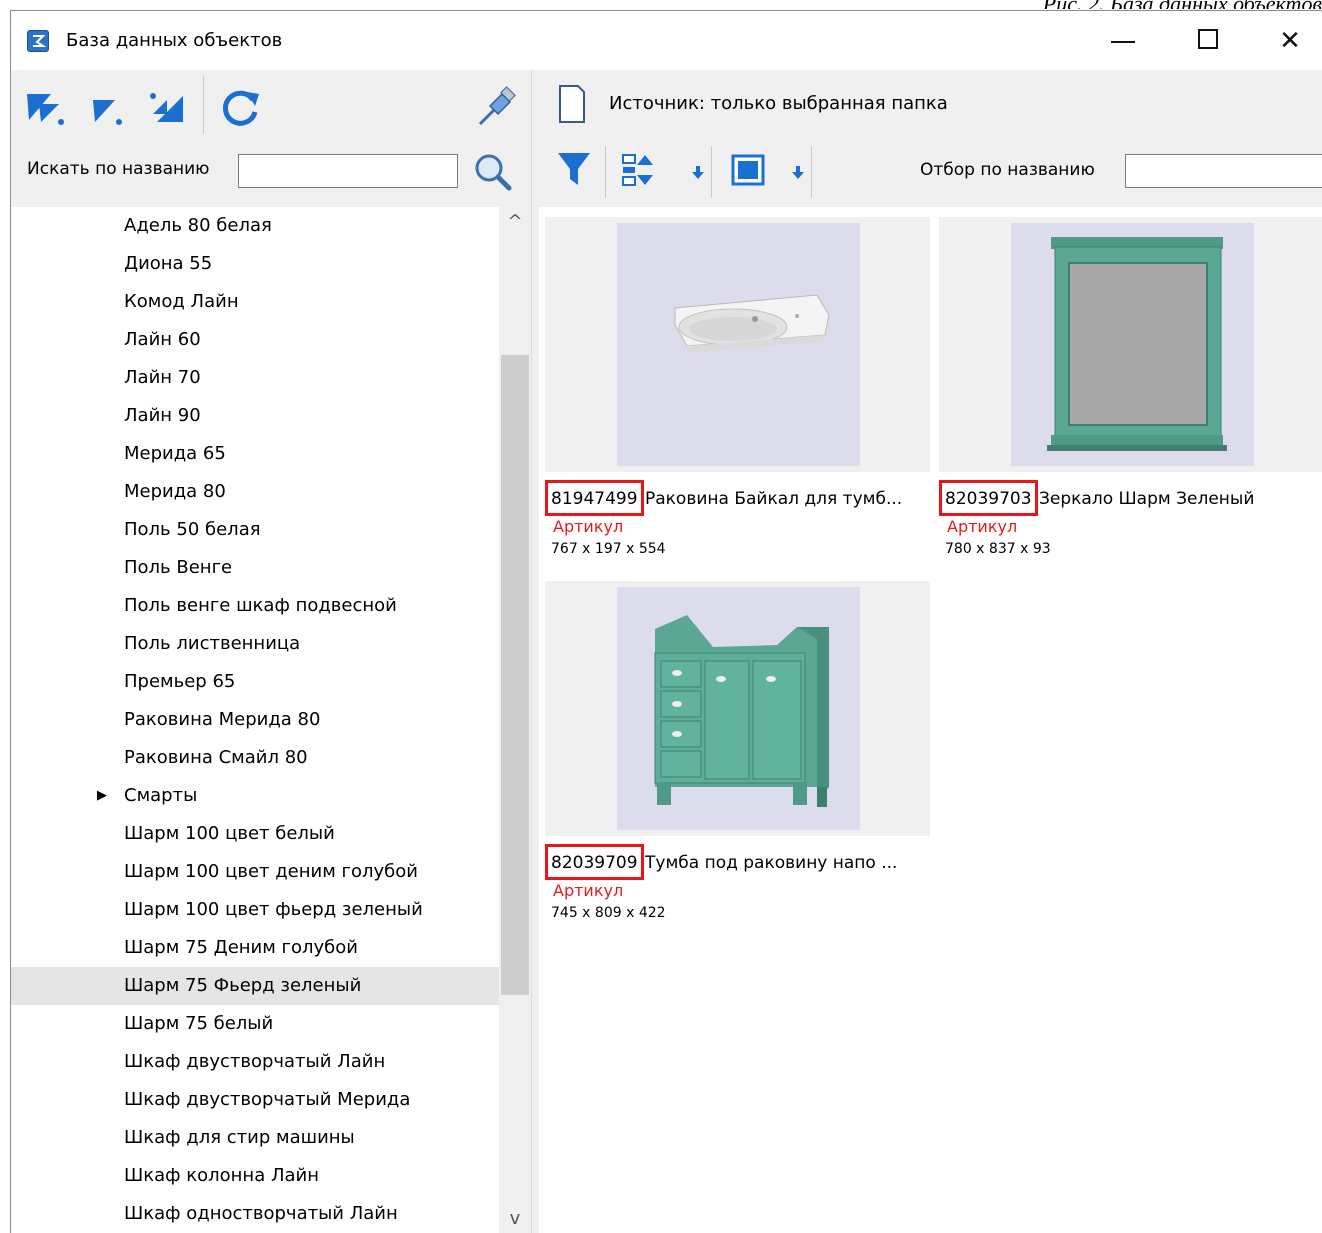  I want to click on tree-item: Раковина Мерида 80, so click(255, 720).